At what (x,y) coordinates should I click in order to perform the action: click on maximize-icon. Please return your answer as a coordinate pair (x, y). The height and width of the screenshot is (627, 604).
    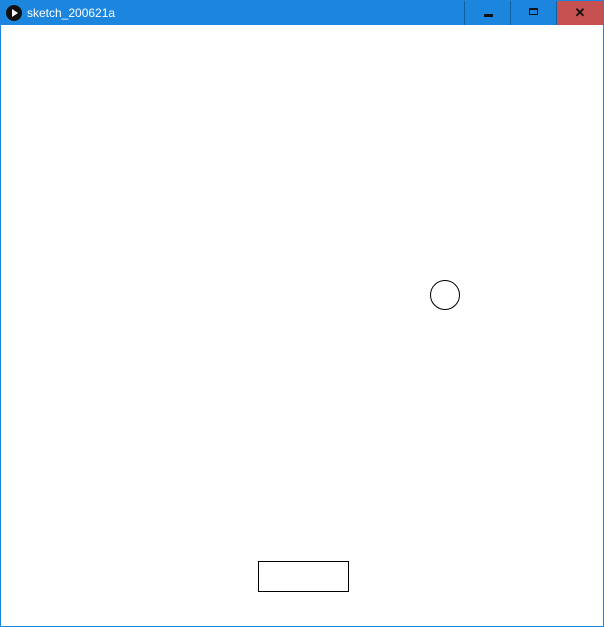
    Looking at the image, I should click on (533, 11).